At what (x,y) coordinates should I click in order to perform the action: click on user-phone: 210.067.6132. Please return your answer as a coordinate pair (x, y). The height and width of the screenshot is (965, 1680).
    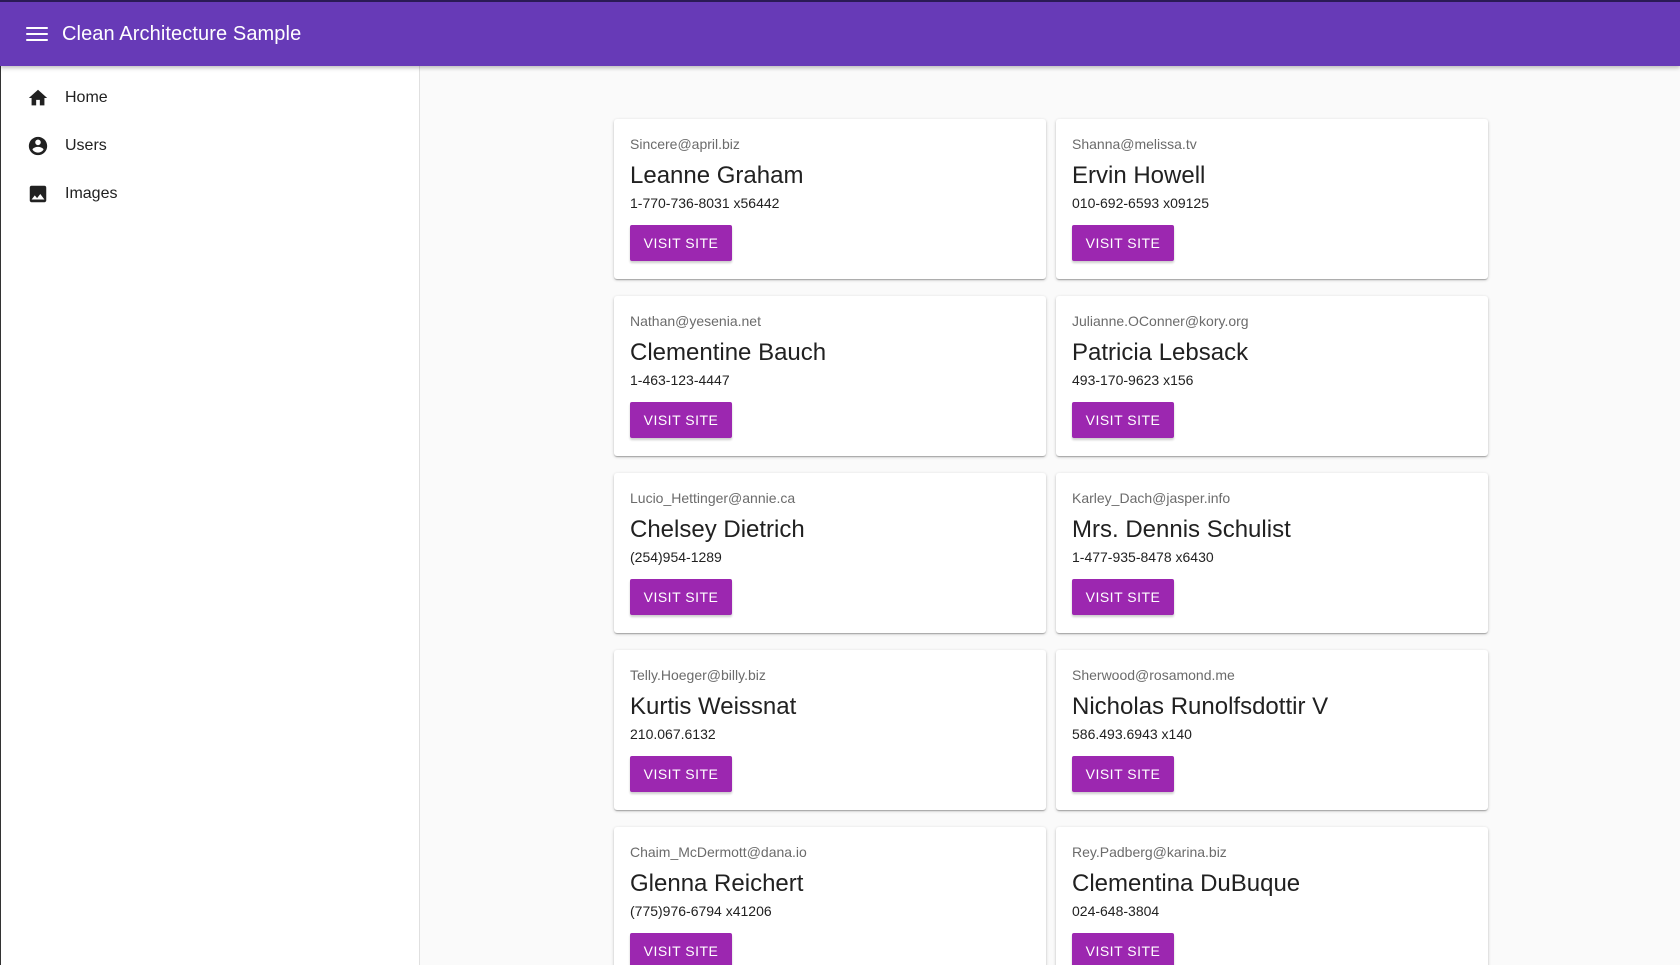
    Looking at the image, I should click on (673, 734).